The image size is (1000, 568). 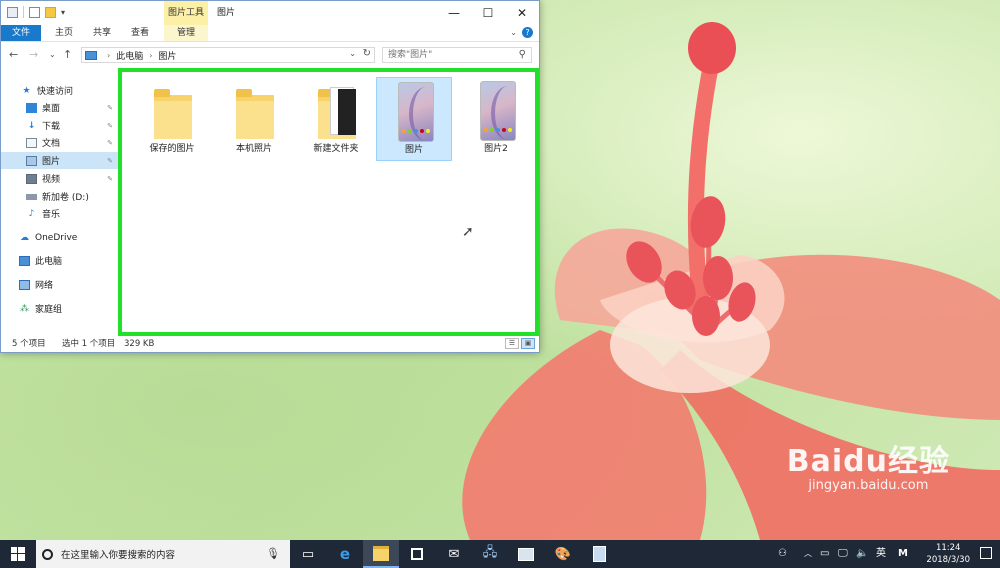 What do you see at coordinates (808, 554) in the screenshot?
I see `show-hidden-icons-icon: ︿` at bounding box center [808, 554].